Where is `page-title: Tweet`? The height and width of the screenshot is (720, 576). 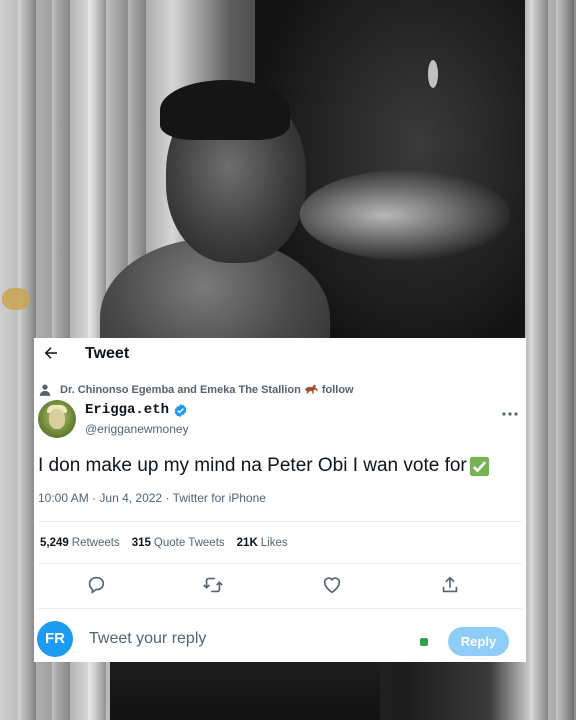
page-title: Tweet is located at coordinates (107, 353).